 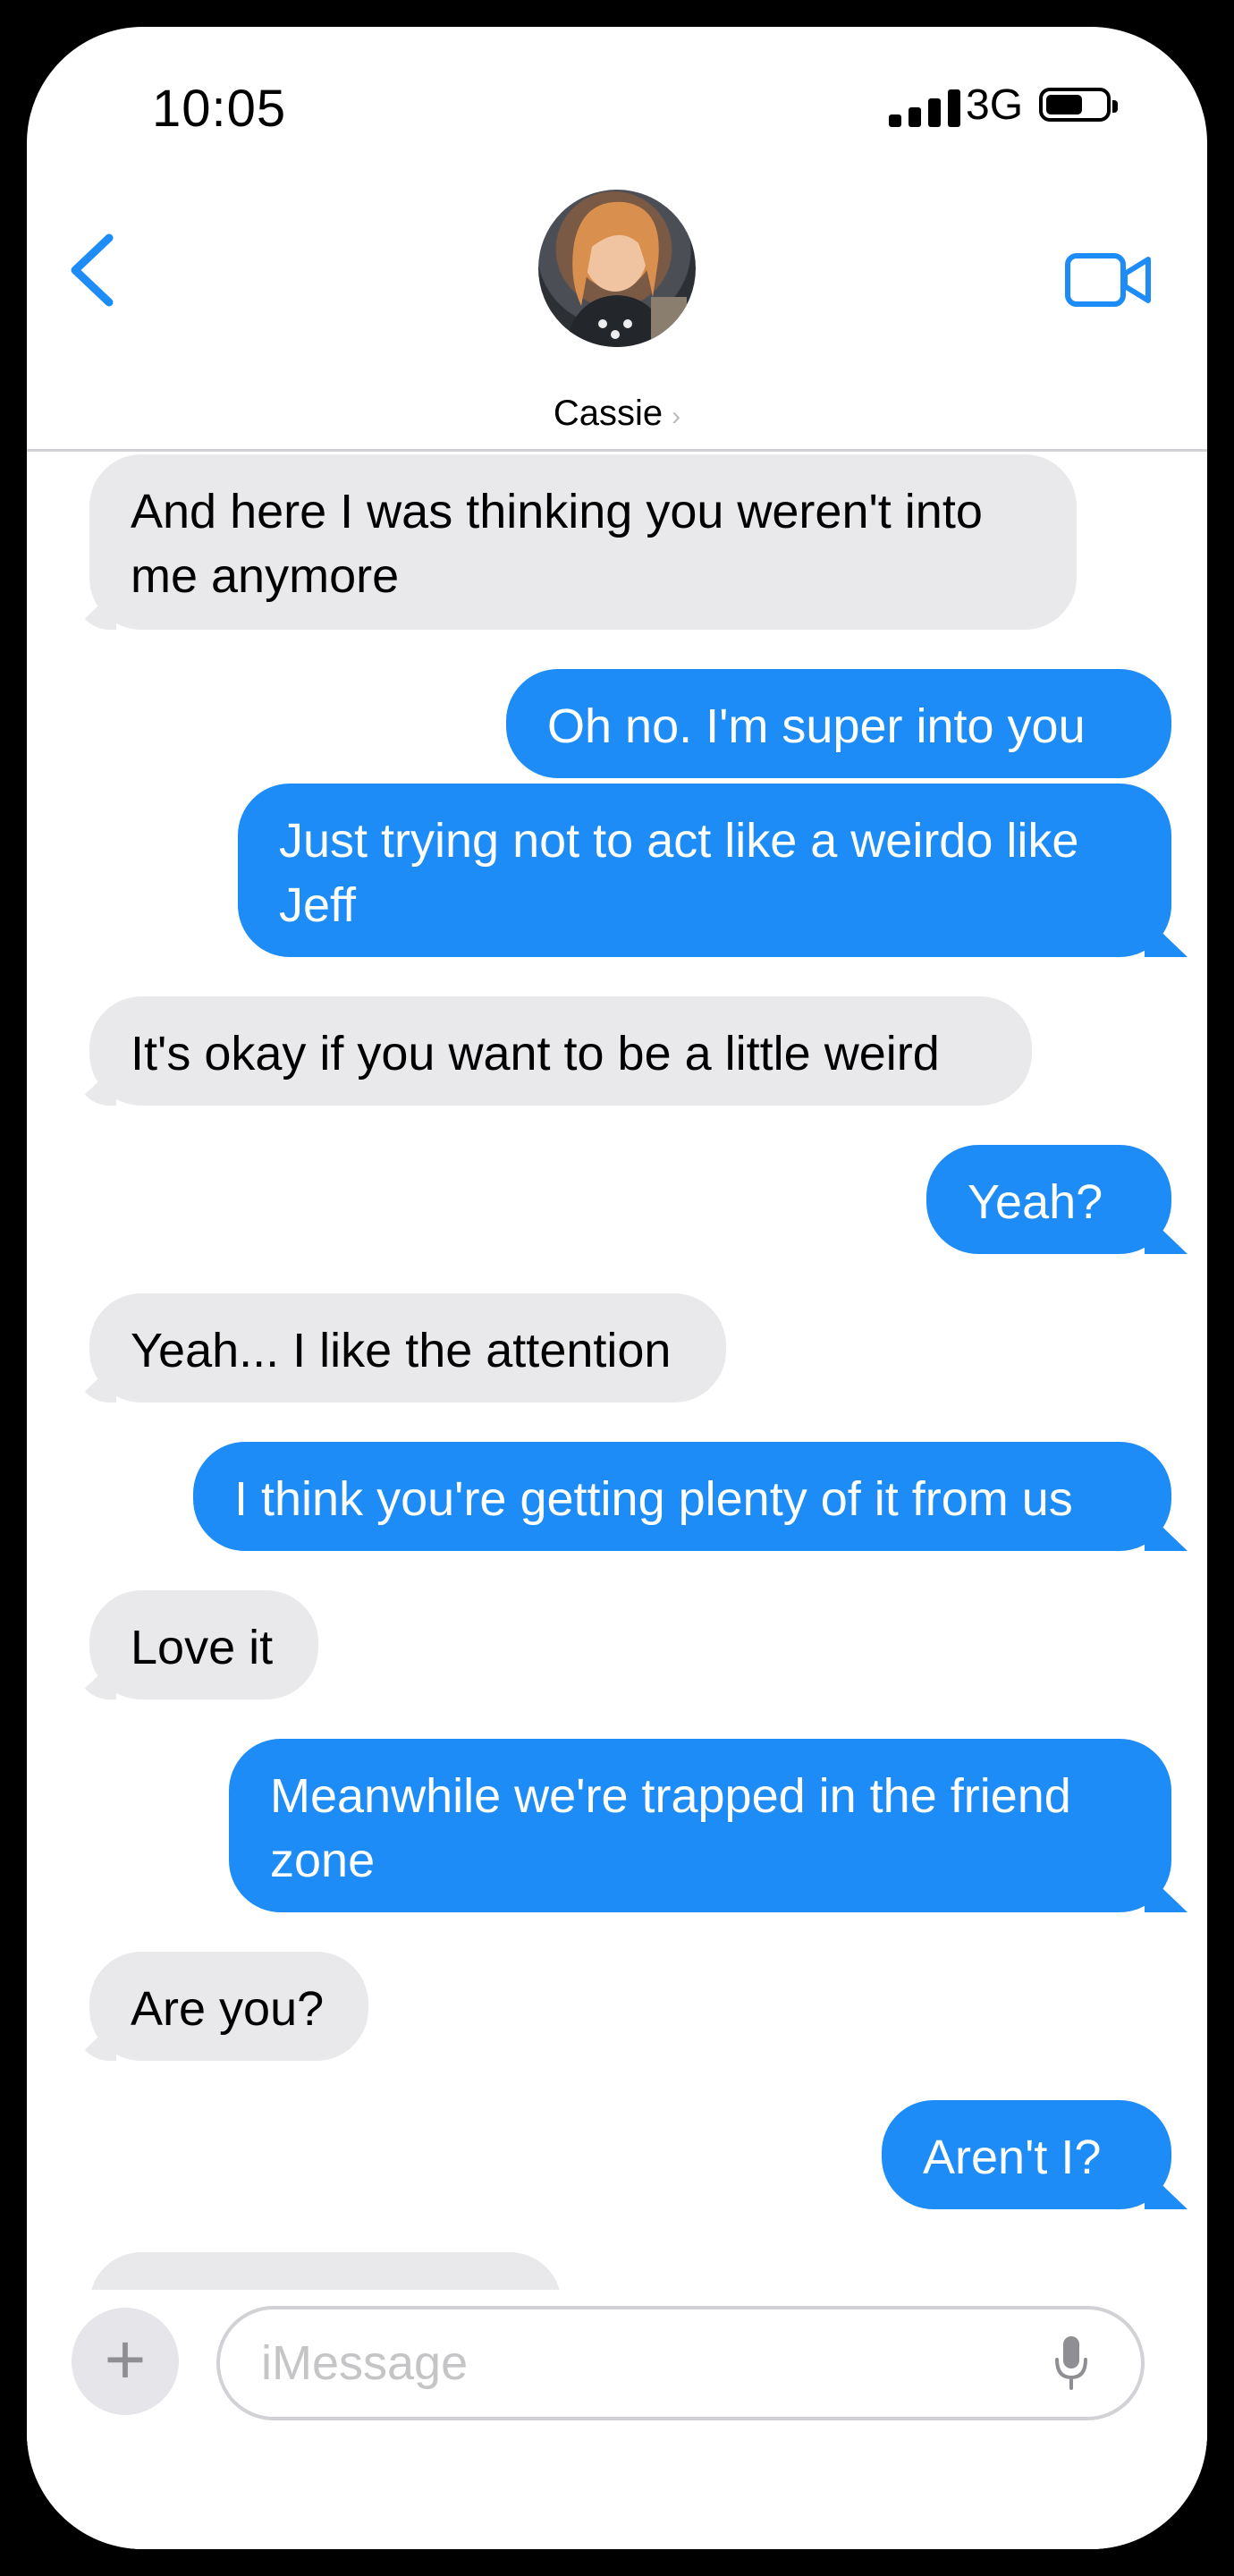 What do you see at coordinates (203, 1644) in the screenshot?
I see `message-incoming: Love it` at bounding box center [203, 1644].